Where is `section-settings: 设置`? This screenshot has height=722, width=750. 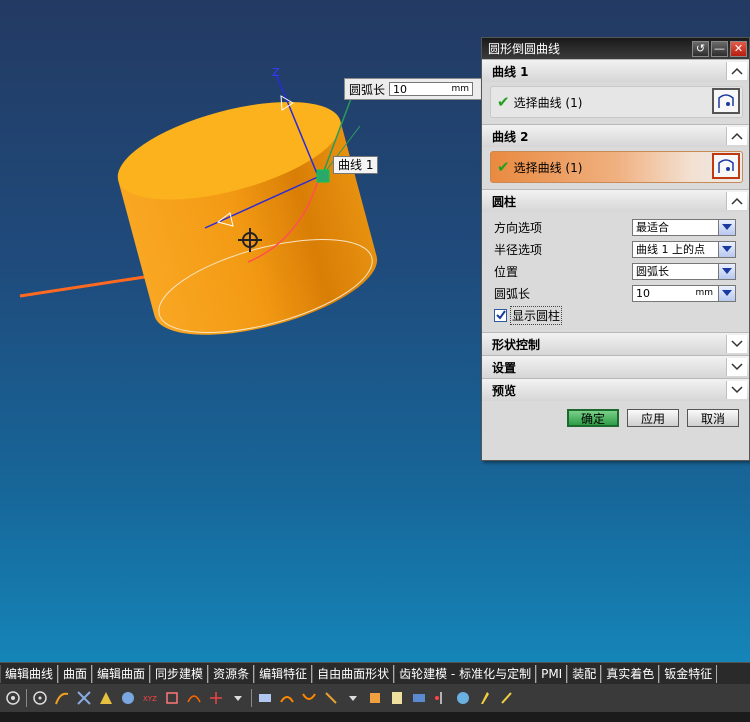 section-settings: 设置 is located at coordinates (615, 366).